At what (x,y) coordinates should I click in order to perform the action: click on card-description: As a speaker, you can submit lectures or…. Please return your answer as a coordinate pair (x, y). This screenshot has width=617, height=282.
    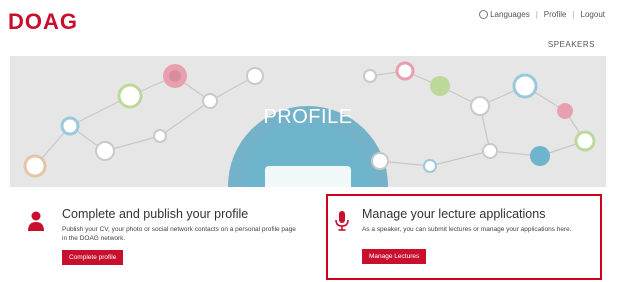
    Looking at the image, I should click on (467, 229).